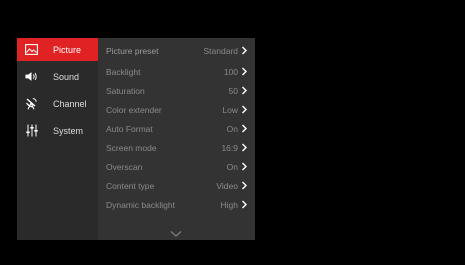 This screenshot has width=465, height=265. What do you see at coordinates (66, 76) in the screenshot?
I see `sidebar-item-label: Sound` at bounding box center [66, 76].